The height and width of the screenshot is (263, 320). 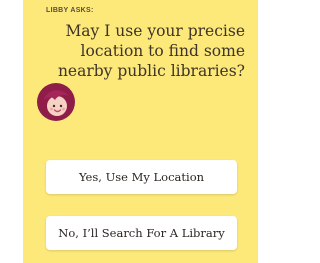 What do you see at coordinates (56, 102) in the screenshot?
I see `libby-avatar-icon` at bounding box center [56, 102].